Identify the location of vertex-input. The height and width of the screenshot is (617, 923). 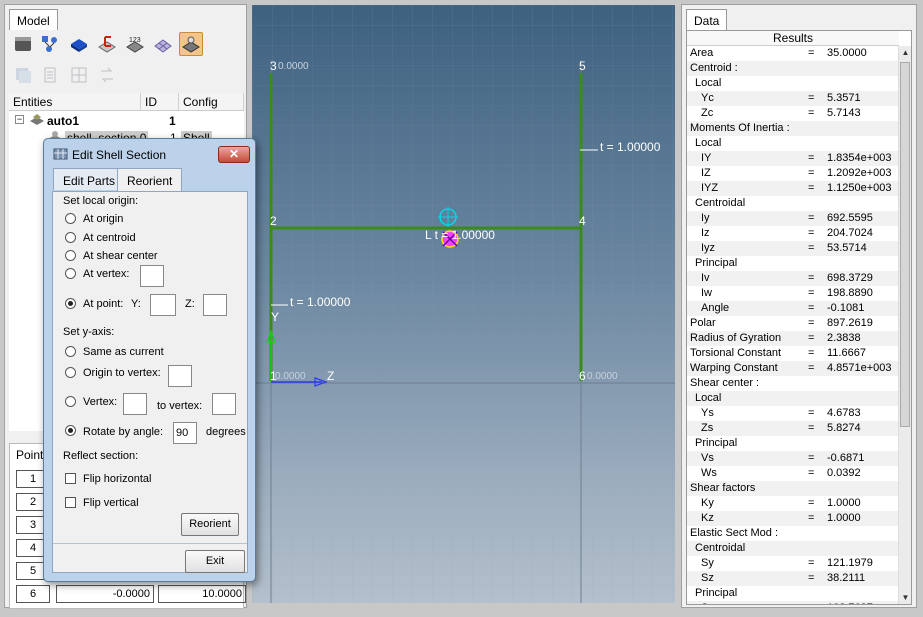
(152, 276).